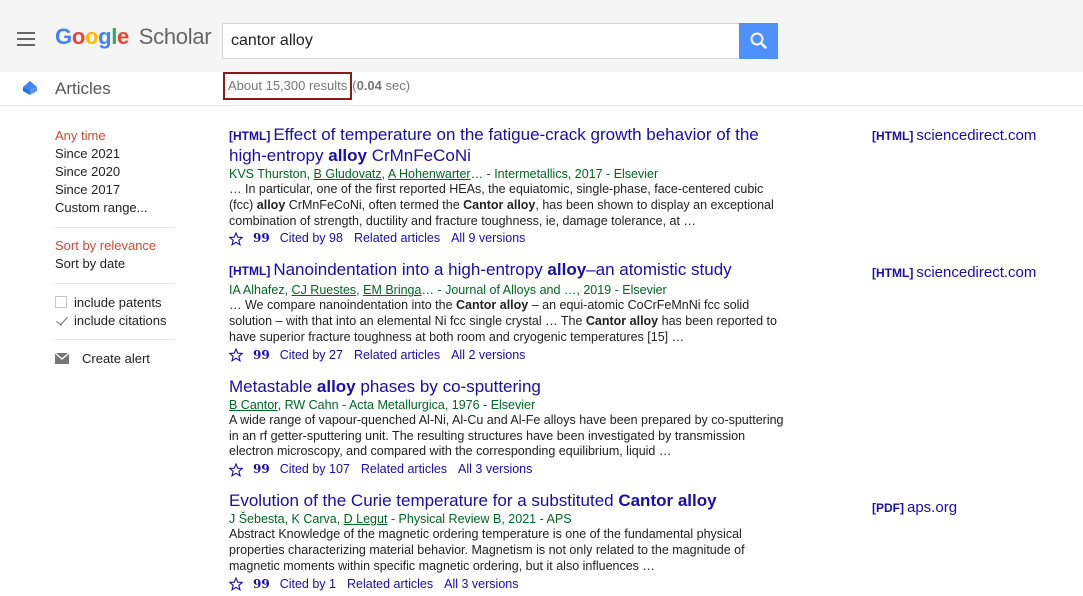 This screenshot has width=1083, height=596. I want to click on results-count-highlight: About 15,300 results, so click(288, 86).